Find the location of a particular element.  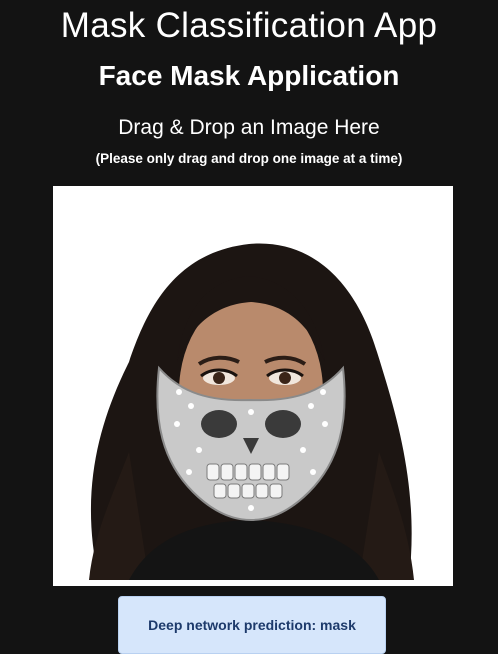

prediction-result: Deep network prediction: mask is located at coordinates (252, 625).